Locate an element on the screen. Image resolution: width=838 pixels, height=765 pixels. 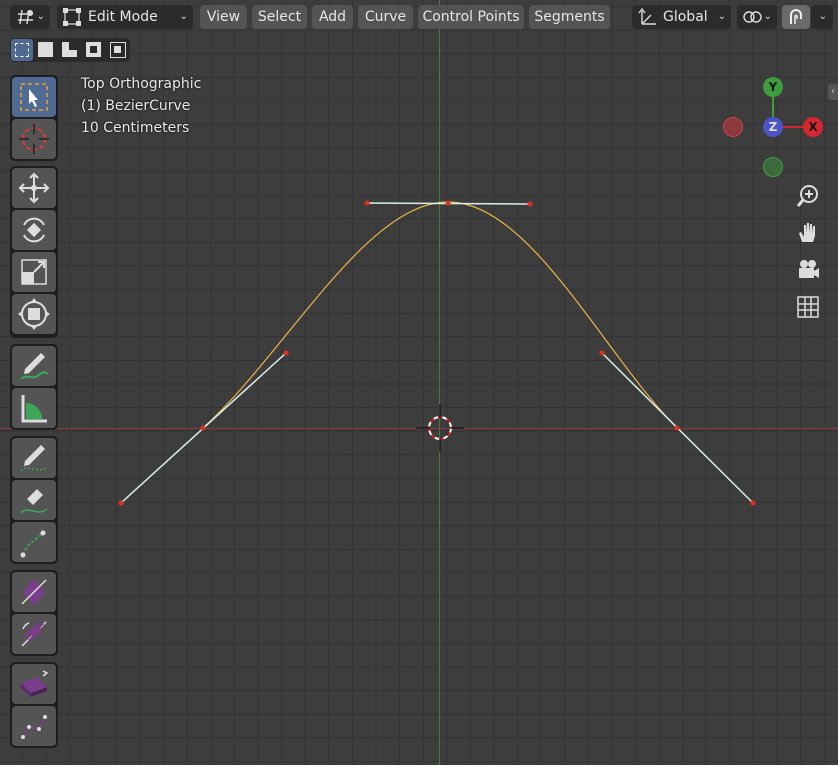
move-tool is located at coordinates (34, 188).